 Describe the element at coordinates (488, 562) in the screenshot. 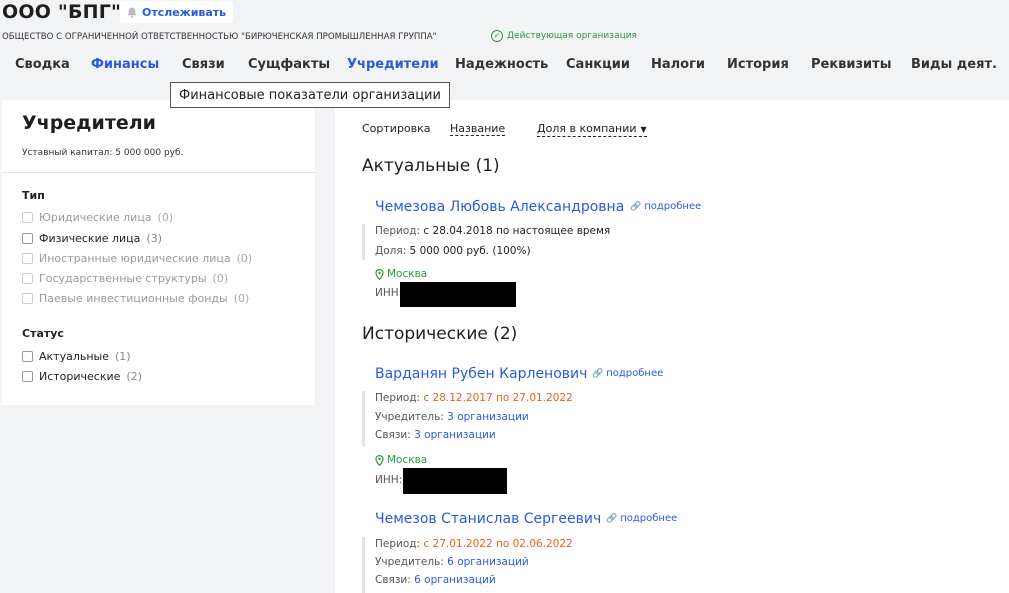

I see `founder-orgs-link: 6 организаций` at that location.